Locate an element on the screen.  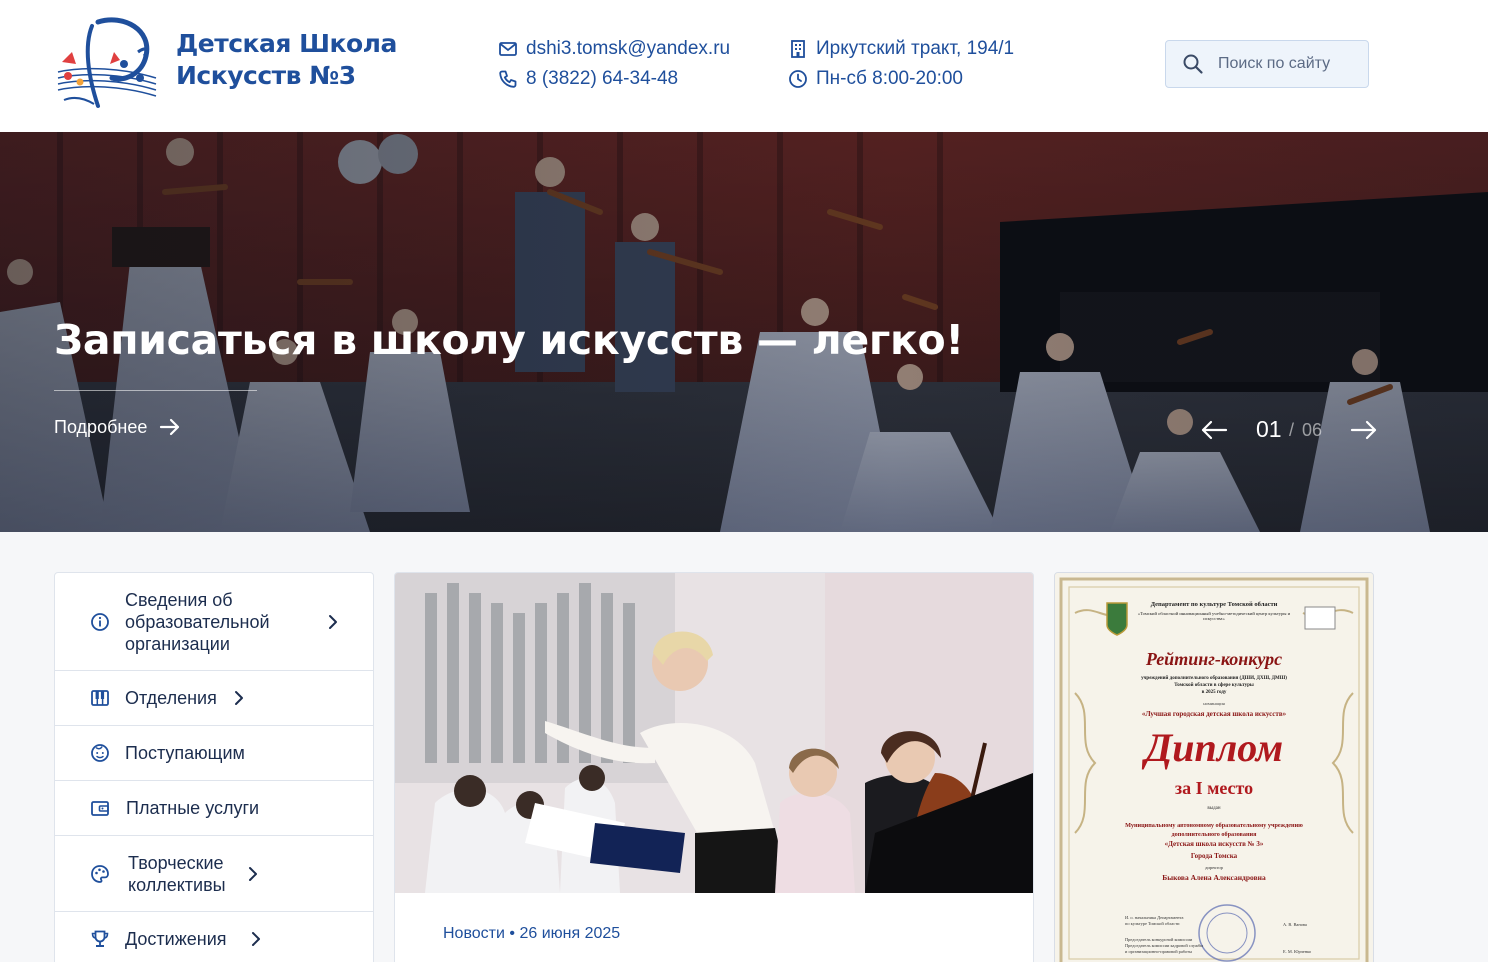
hero-divider is located at coordinates (155, 390).